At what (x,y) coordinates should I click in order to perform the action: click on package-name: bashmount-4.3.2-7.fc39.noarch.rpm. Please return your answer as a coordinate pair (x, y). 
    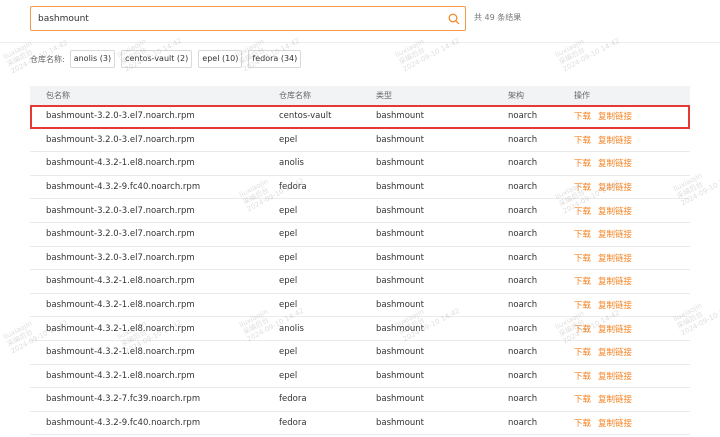
    Looking at the image, I should click on (123, 399).